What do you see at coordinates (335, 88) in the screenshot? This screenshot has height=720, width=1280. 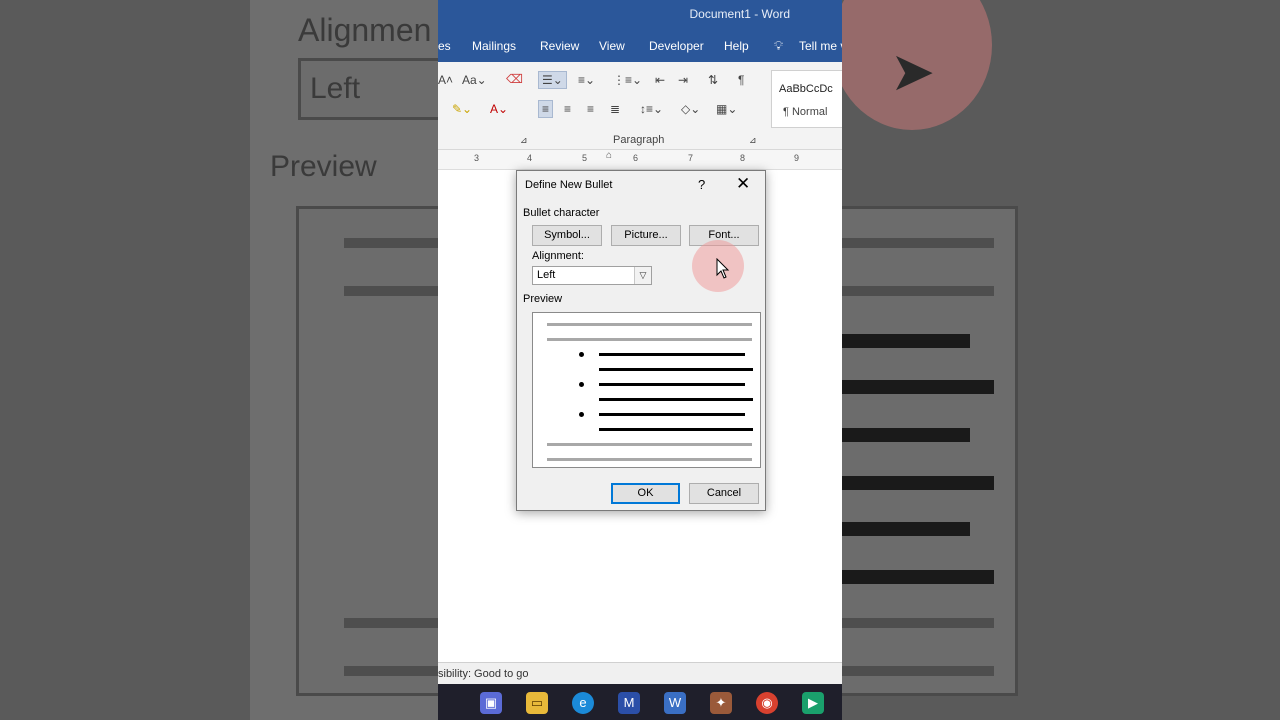 I see `background-alignment-value: Left` at bounding box center [335, 88].